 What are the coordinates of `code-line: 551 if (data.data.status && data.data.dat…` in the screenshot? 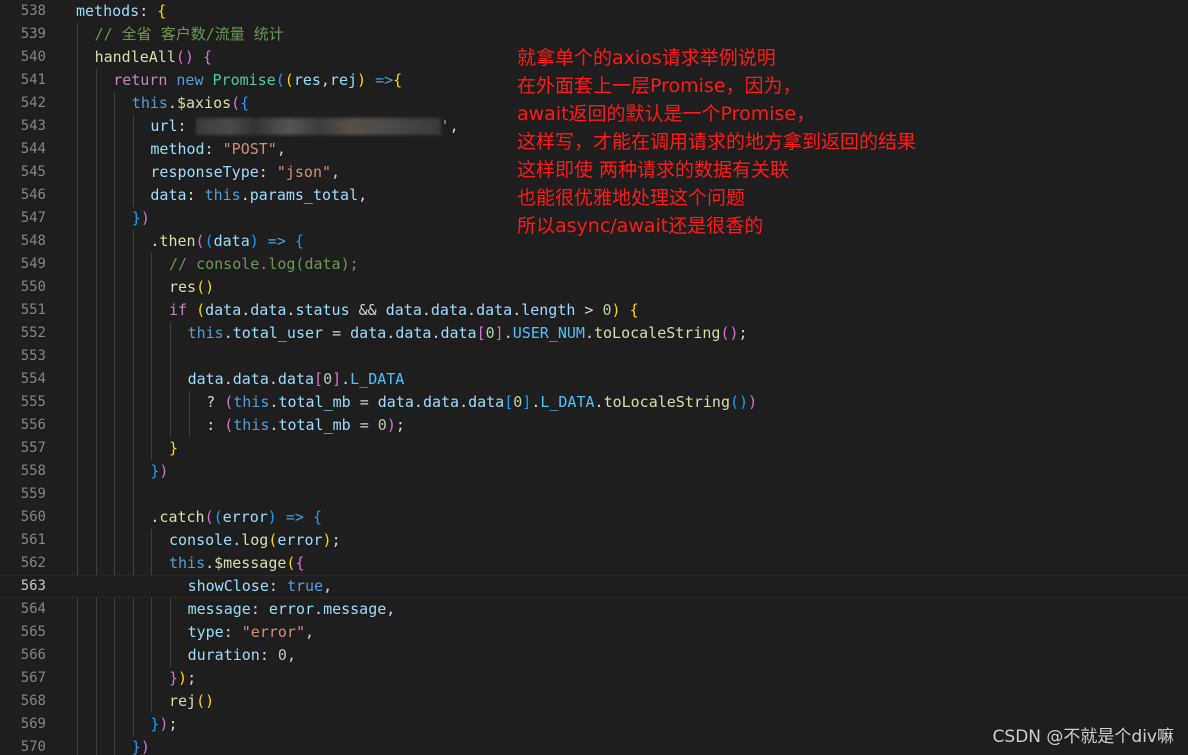 It's located at (594, 310).